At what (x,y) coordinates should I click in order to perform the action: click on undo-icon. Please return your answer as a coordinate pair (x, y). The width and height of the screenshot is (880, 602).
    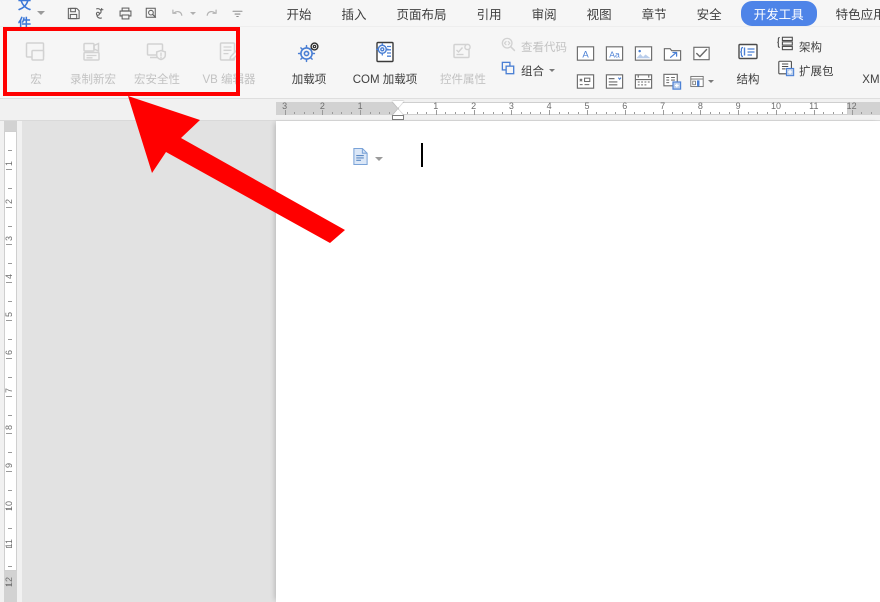
    Looking at the image, I should click on (178, 13).